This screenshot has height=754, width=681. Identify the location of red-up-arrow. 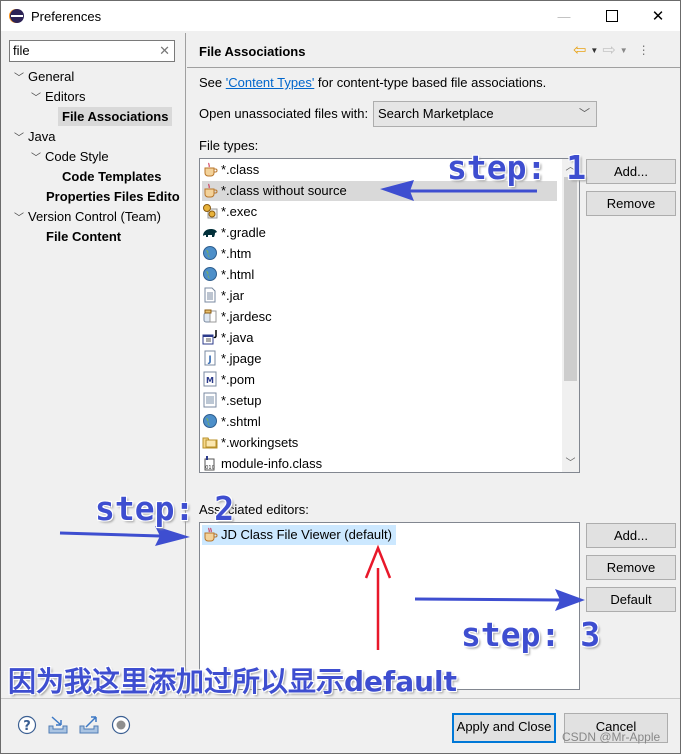
(378, 597).